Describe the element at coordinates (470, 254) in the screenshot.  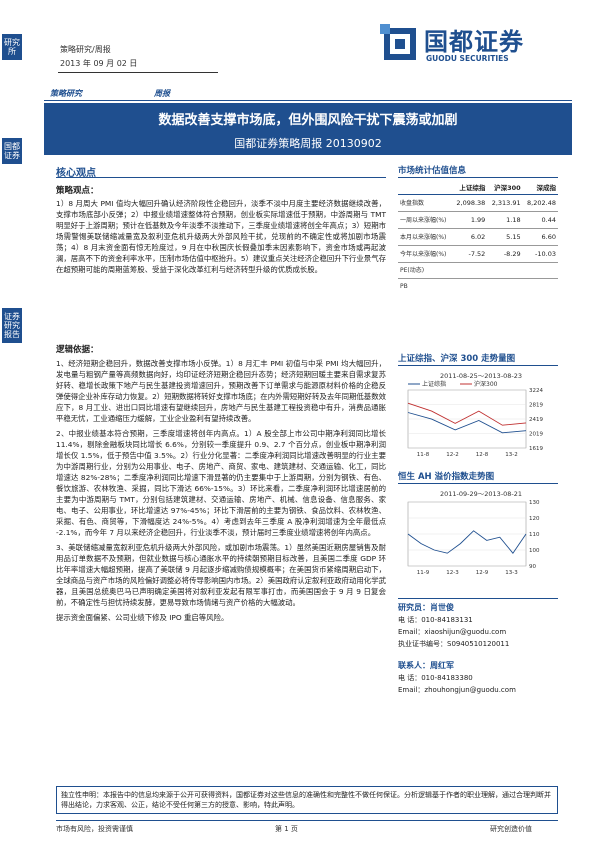
I see `cell-value: -7.52` at that location.